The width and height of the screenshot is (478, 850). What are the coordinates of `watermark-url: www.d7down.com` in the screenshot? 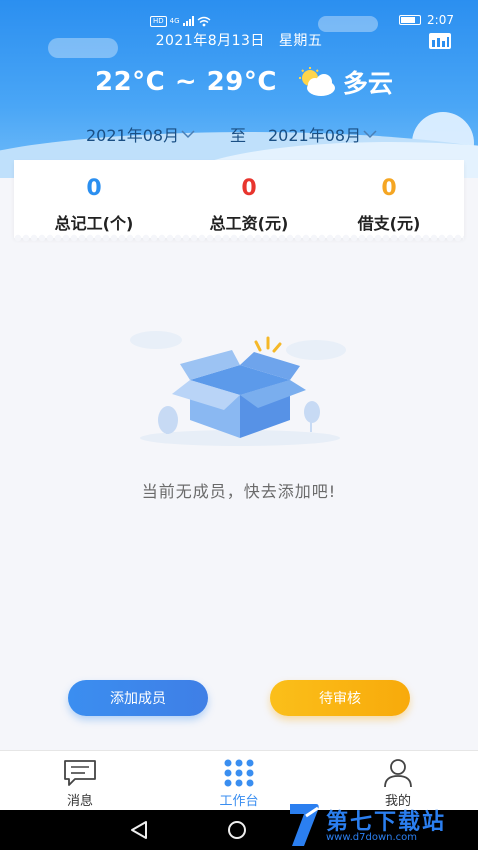 It's located at (372, 837).